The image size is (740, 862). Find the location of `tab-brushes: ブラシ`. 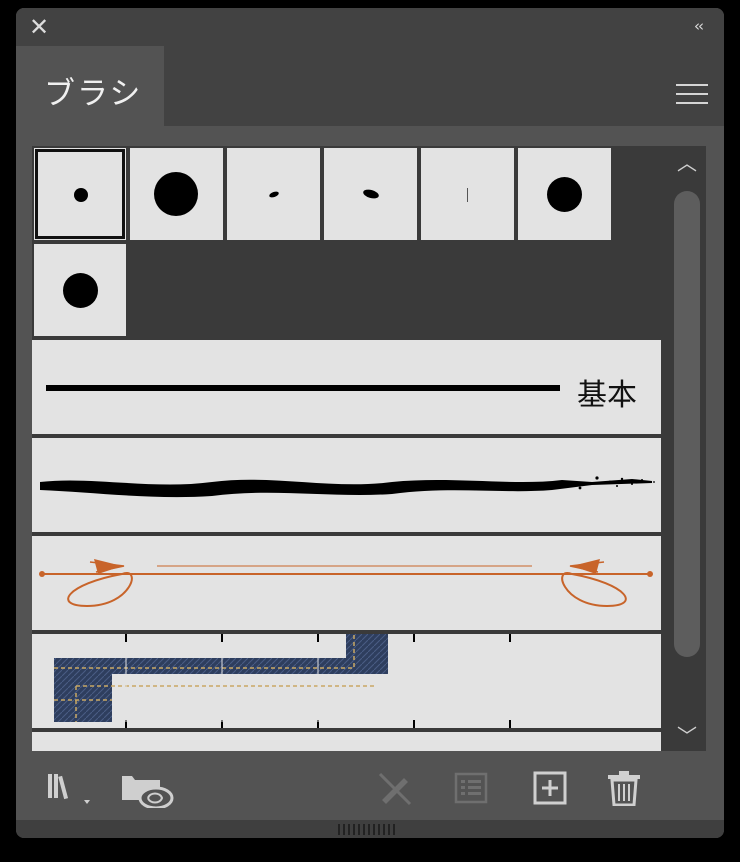

tab-brushes: ブラシ is located at coordinates (90, 86).